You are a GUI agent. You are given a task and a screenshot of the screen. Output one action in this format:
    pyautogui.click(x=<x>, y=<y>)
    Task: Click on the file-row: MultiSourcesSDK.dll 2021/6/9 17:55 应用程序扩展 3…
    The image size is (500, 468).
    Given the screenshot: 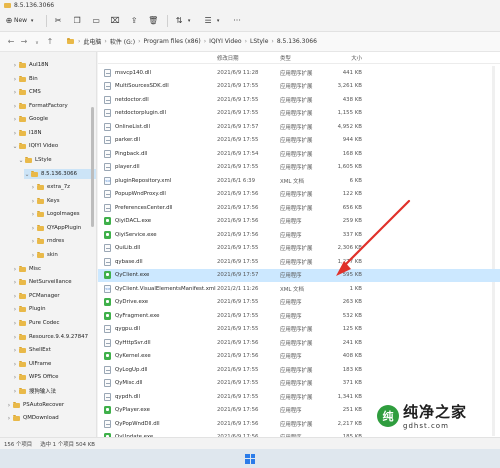 What is the action you would take?
    pyautogui.click(x=299, y=87)
    